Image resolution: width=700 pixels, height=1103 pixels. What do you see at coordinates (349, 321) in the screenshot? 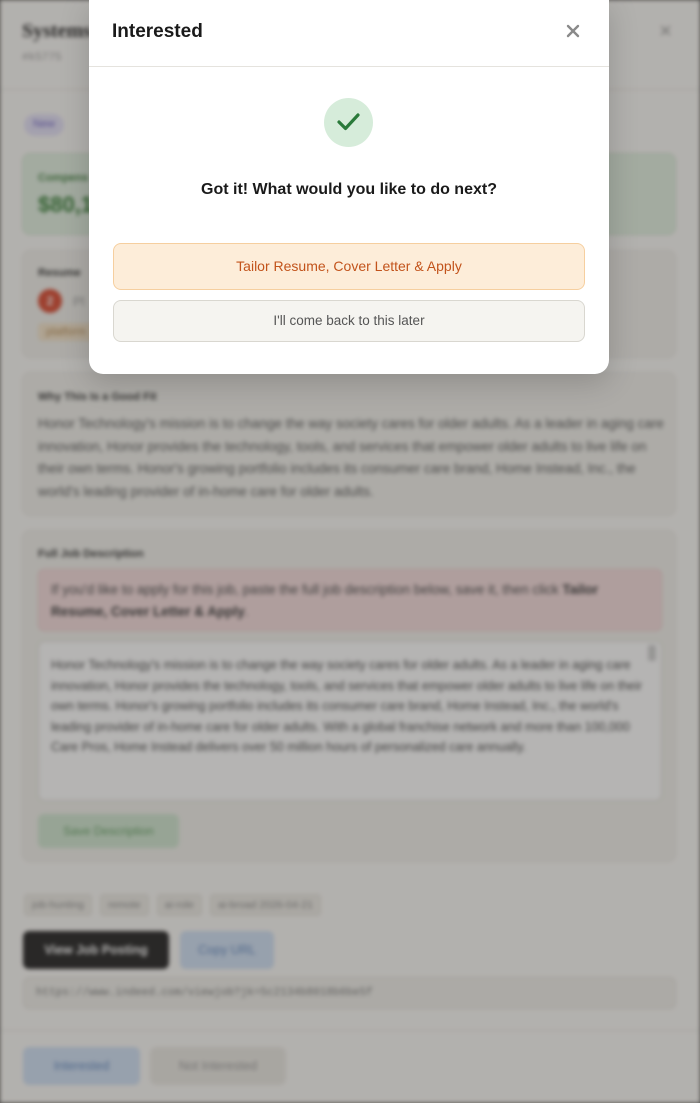
I see `come-back-later-button: I'll come back to this later` at bounding box center [349, 321].